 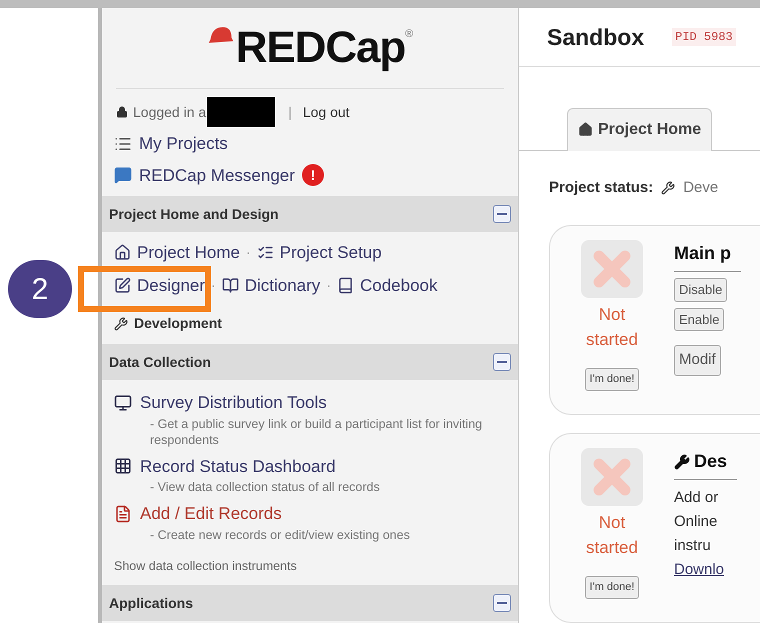 I want to click on dictionary-icon, so click(x=230, y=285).